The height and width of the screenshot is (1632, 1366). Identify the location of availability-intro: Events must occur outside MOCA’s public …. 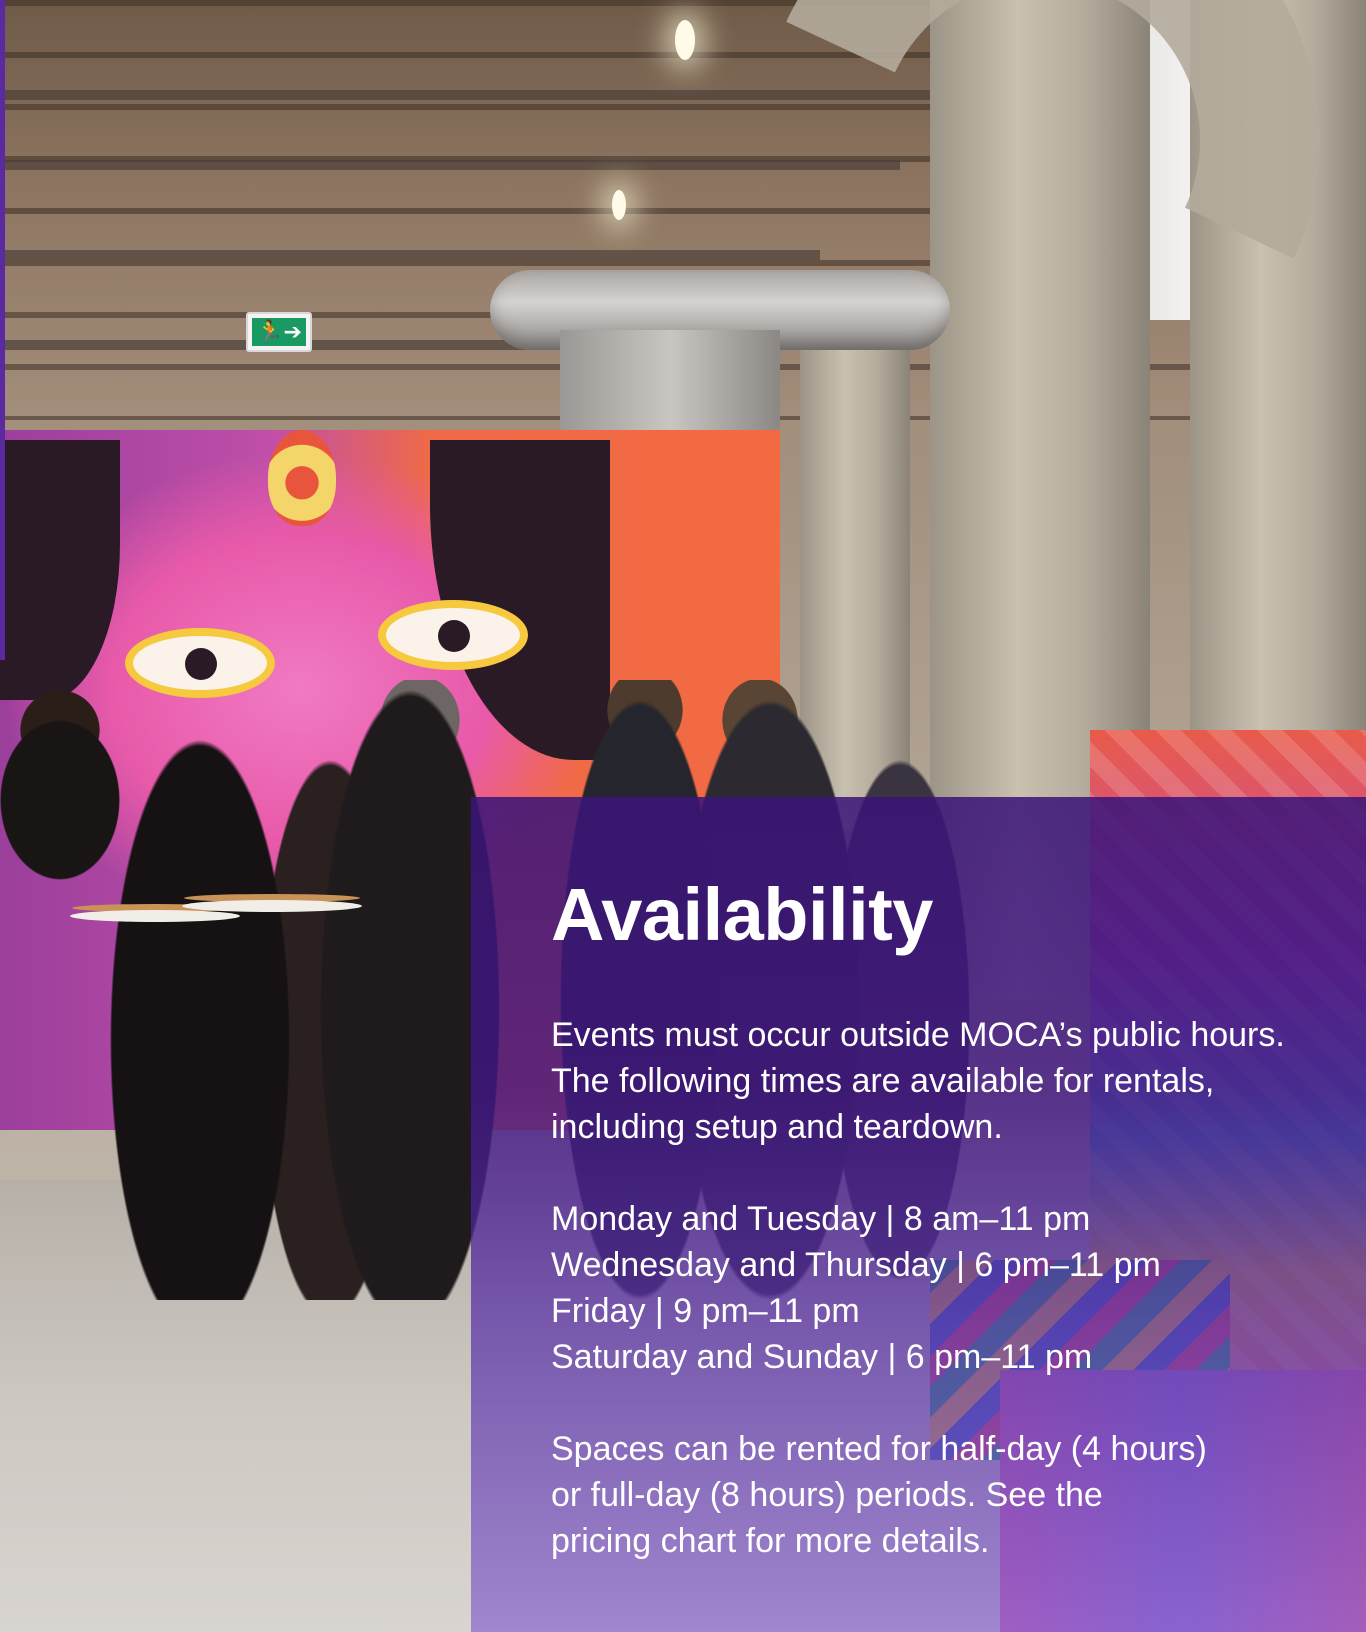
(918, 1081).